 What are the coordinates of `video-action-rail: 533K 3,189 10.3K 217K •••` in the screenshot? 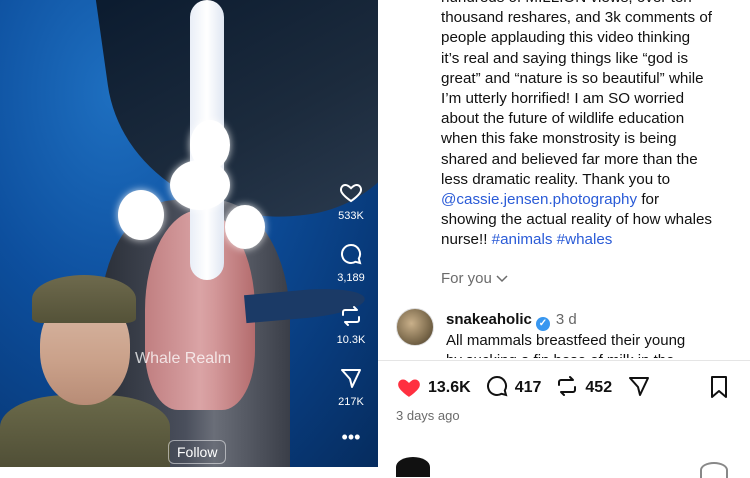 It's located at (351, 317).